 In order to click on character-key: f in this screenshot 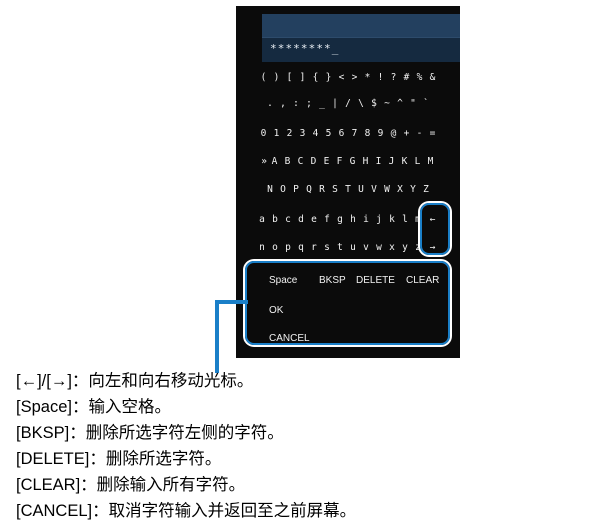, I will do `click(327, 220)`.